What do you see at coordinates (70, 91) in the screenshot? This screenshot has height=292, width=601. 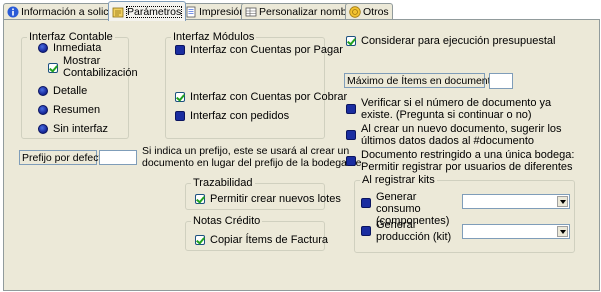 I see `radio-label: Detalle` at bounding box center [70, 91].